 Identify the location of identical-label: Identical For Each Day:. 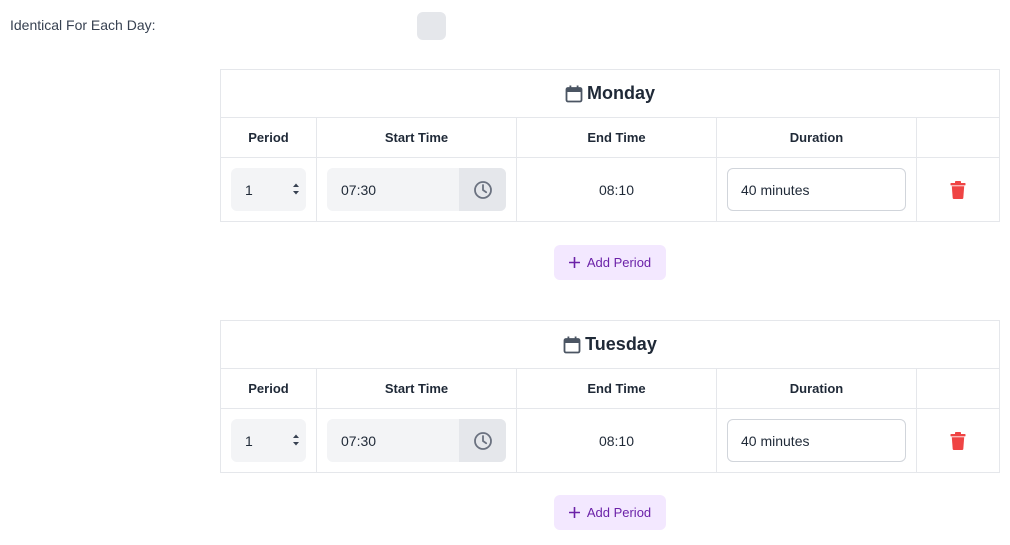
(83, 25).